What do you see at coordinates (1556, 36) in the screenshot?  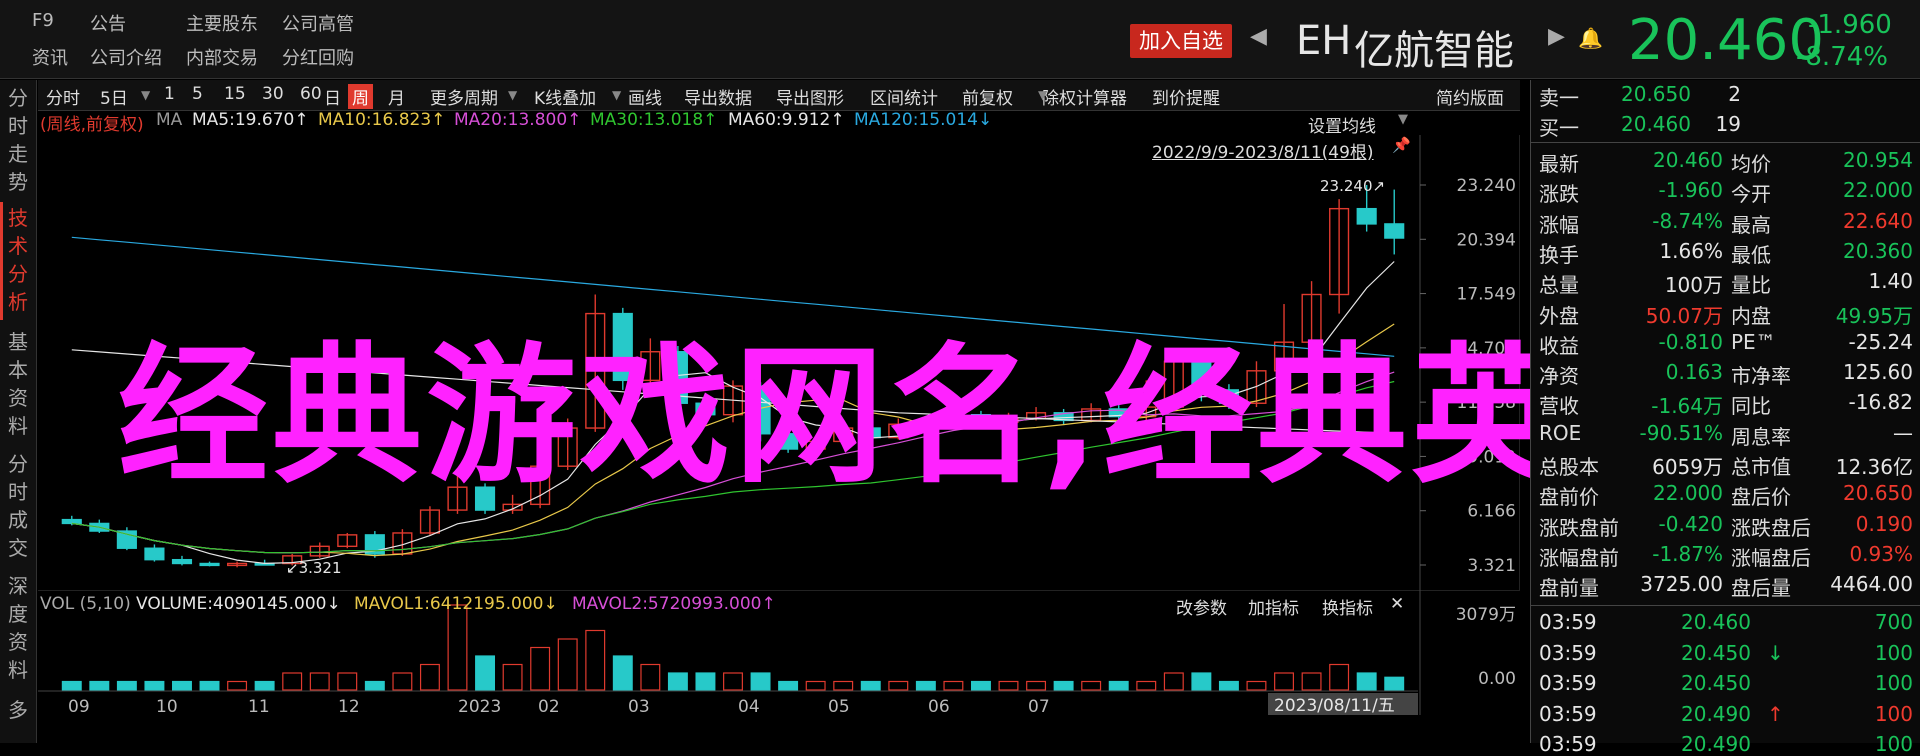 I see `next-stock-icon: ▶` at bounding box center [1556, 36].